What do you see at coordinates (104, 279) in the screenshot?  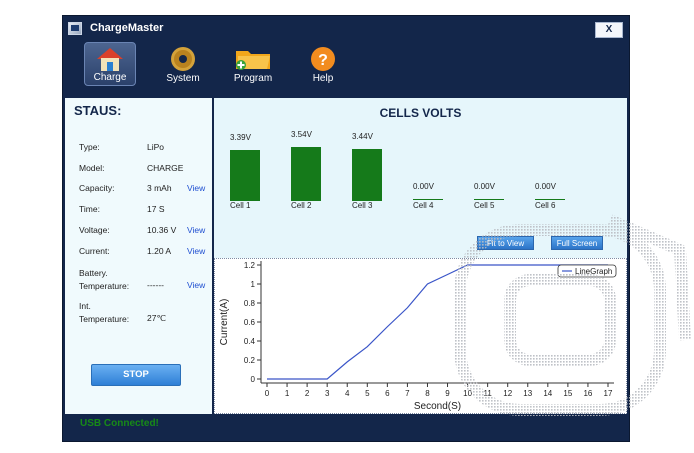 I see `field-label-battery-temperature: Battery. Temperature:` at bounding box center [104, 279].